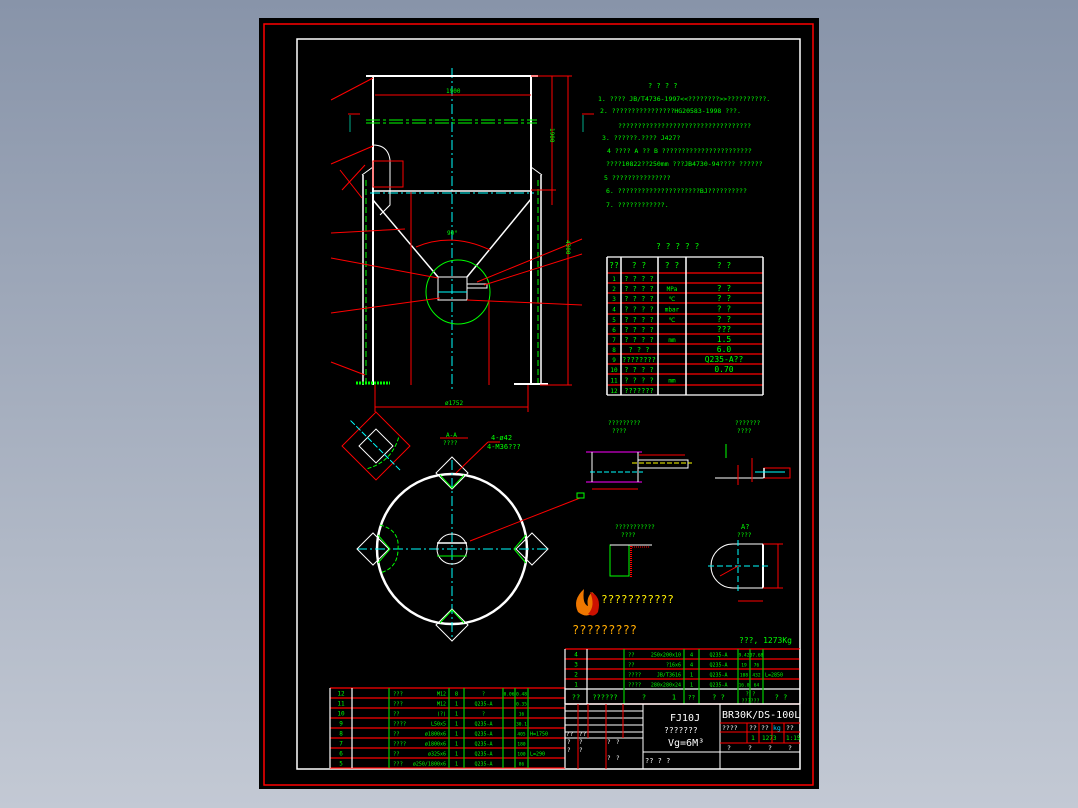  Describe the element at coordinates (674, 698) in the screenshot. I see `header-spec: 1` at that location.